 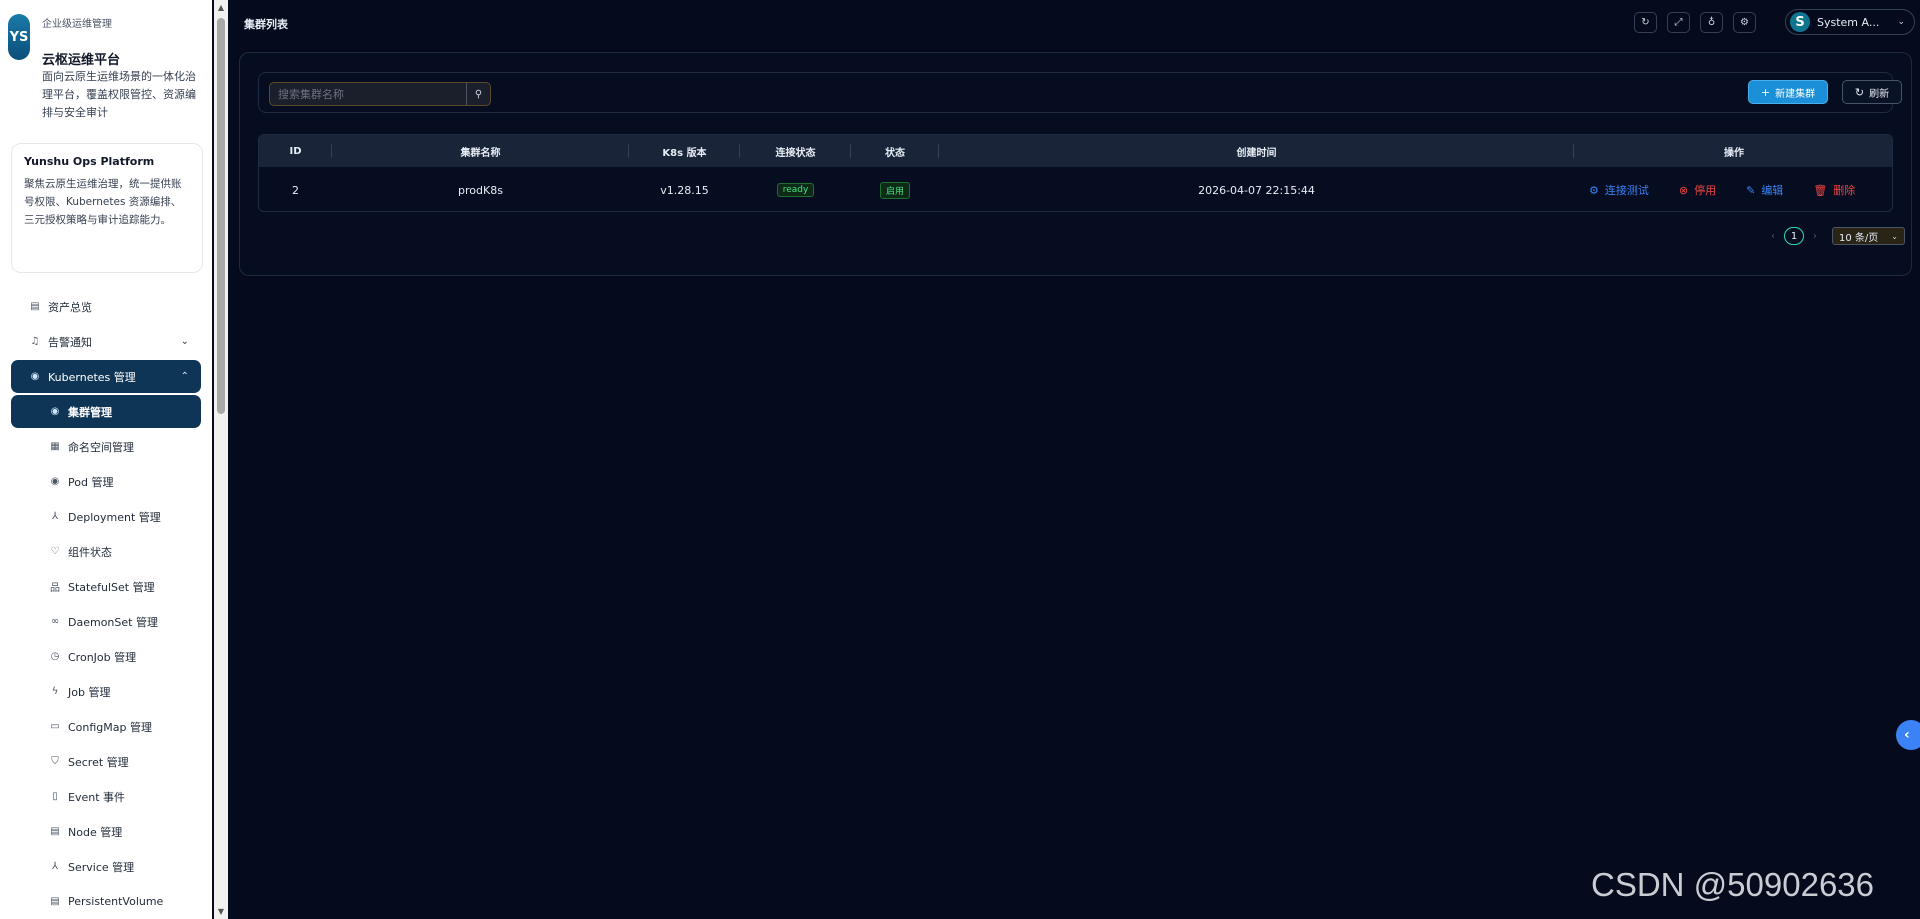 I want to click on pod-icon: ◉, so click(x=55, y=481).